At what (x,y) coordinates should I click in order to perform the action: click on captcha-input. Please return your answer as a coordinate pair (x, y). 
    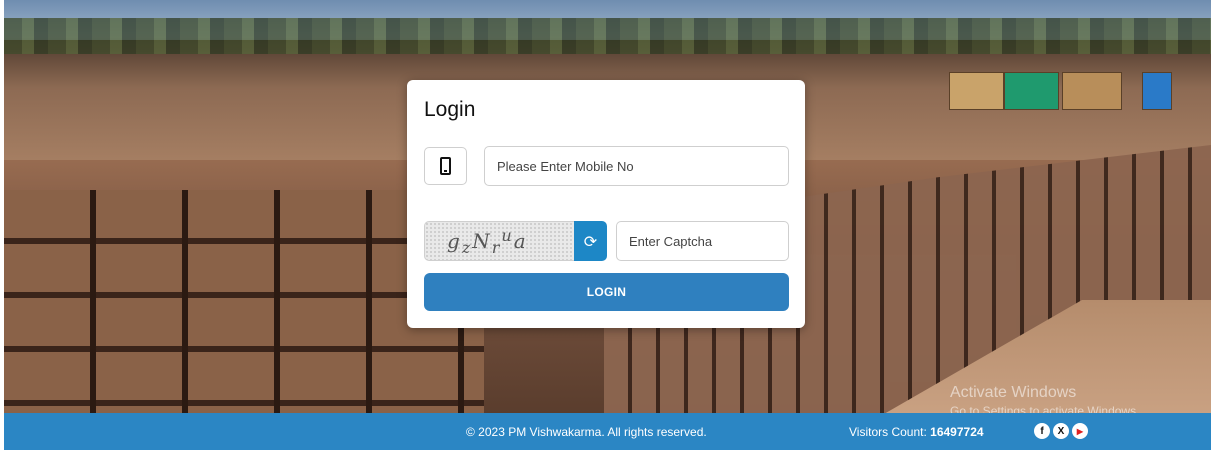
    Looking at the image, I should click on (702, 241).